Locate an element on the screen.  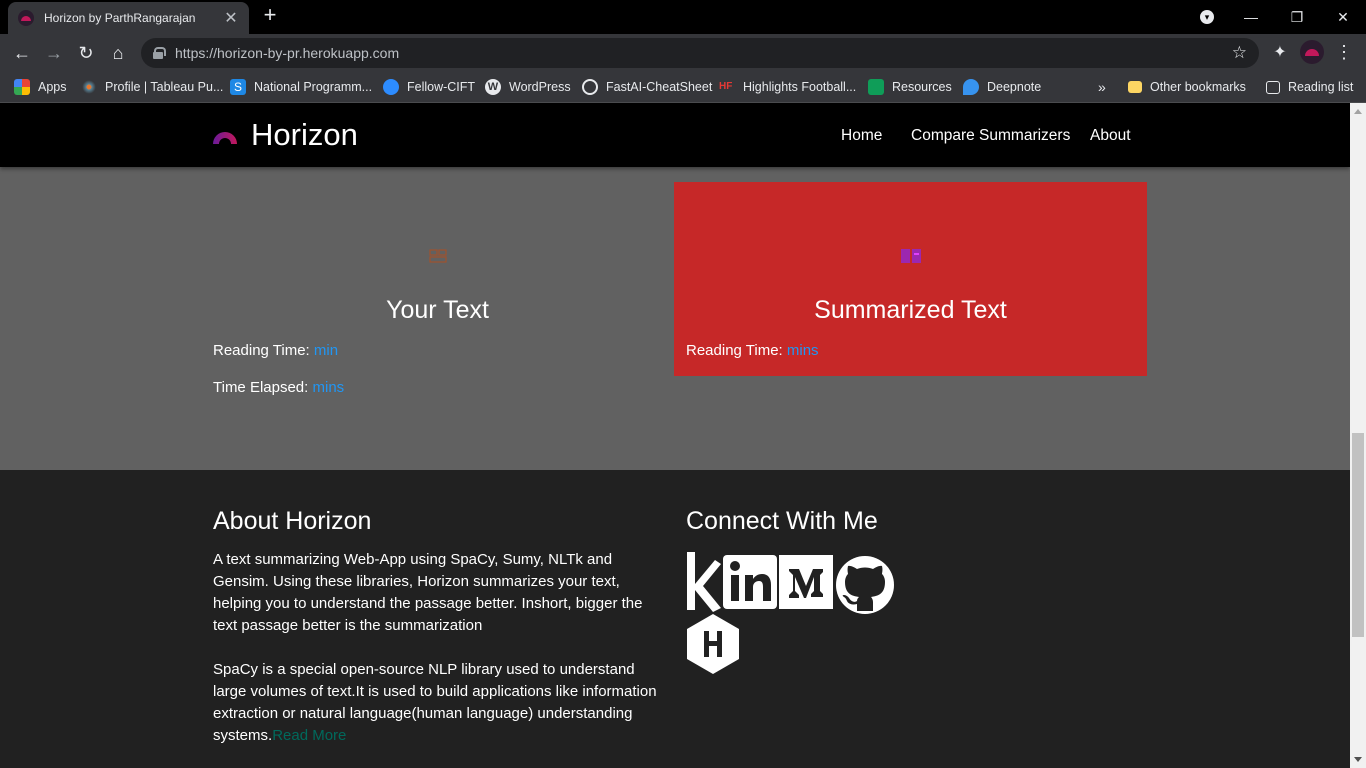
text-document-icon is located at coordinates (437, 256).